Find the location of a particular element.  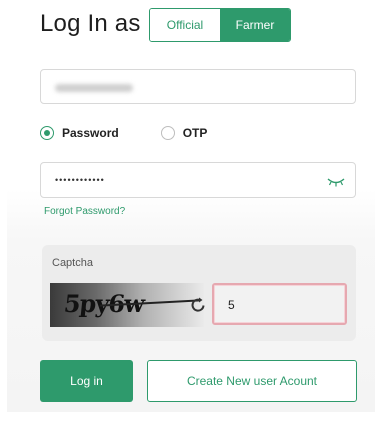

forgot-password-link: Forgot Password? is located at coordinates (84, 211).